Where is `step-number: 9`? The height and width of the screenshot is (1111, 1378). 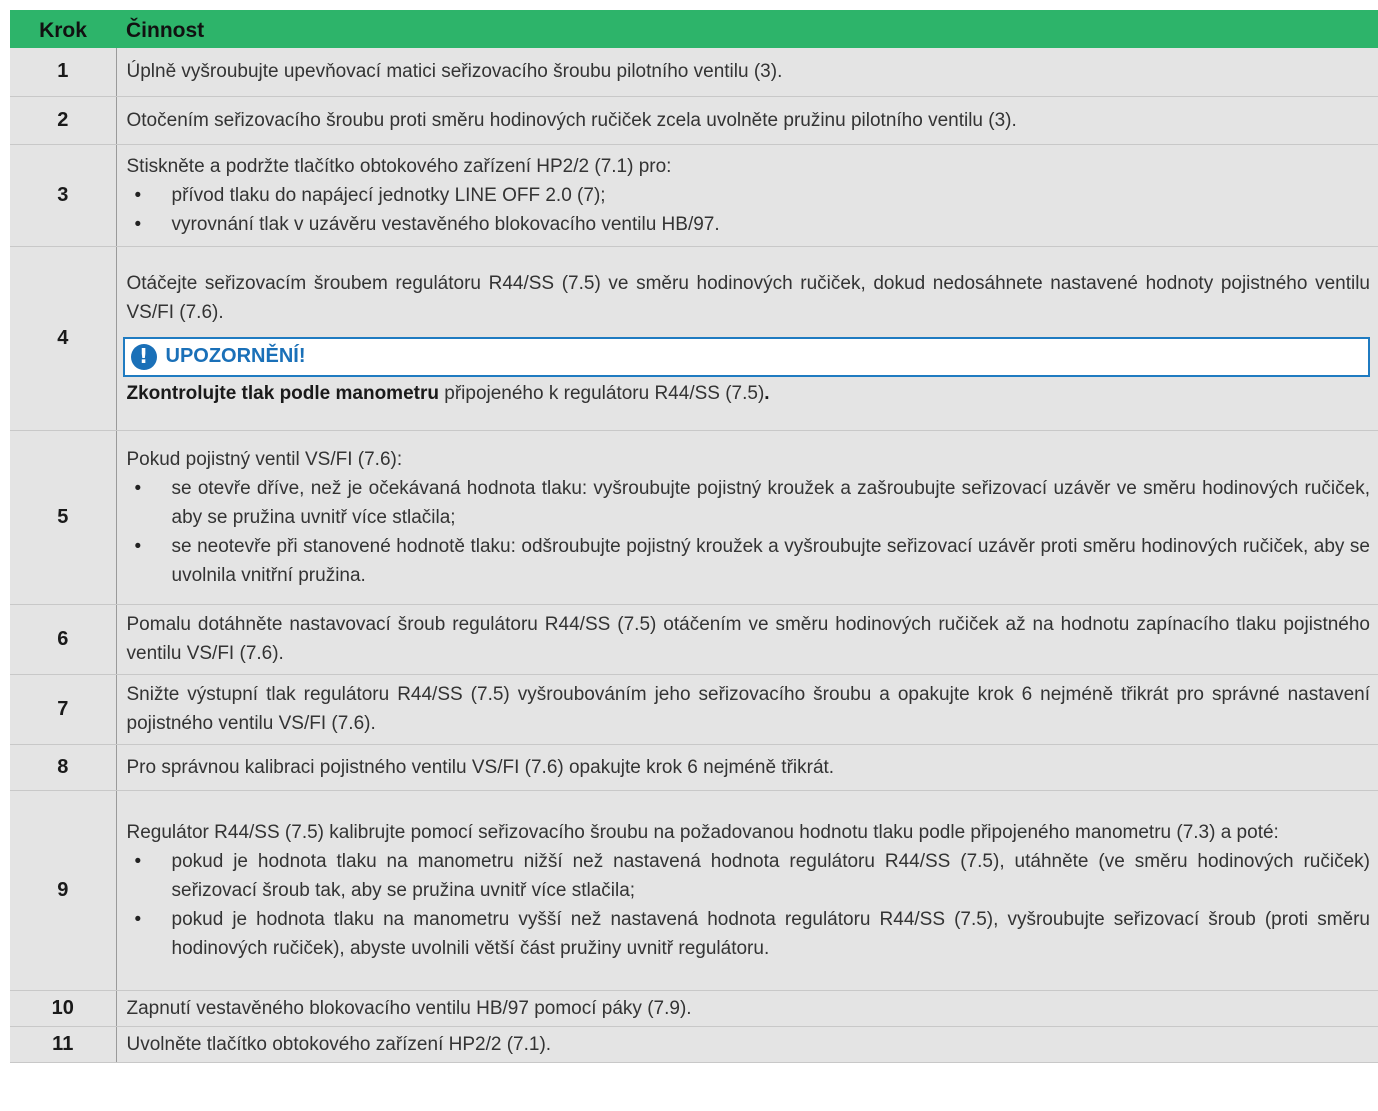 step-number: 9 is located at coordinates (63, 890).